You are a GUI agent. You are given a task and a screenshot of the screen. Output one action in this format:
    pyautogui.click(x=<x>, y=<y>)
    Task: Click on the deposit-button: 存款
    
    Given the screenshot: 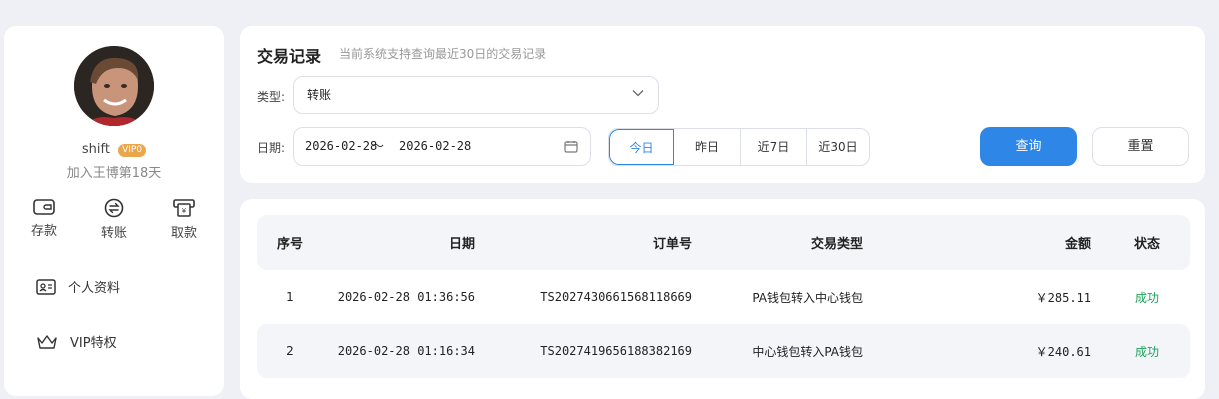 What is the action you would take?
    pyautogui.click(x=44, y=219)
    